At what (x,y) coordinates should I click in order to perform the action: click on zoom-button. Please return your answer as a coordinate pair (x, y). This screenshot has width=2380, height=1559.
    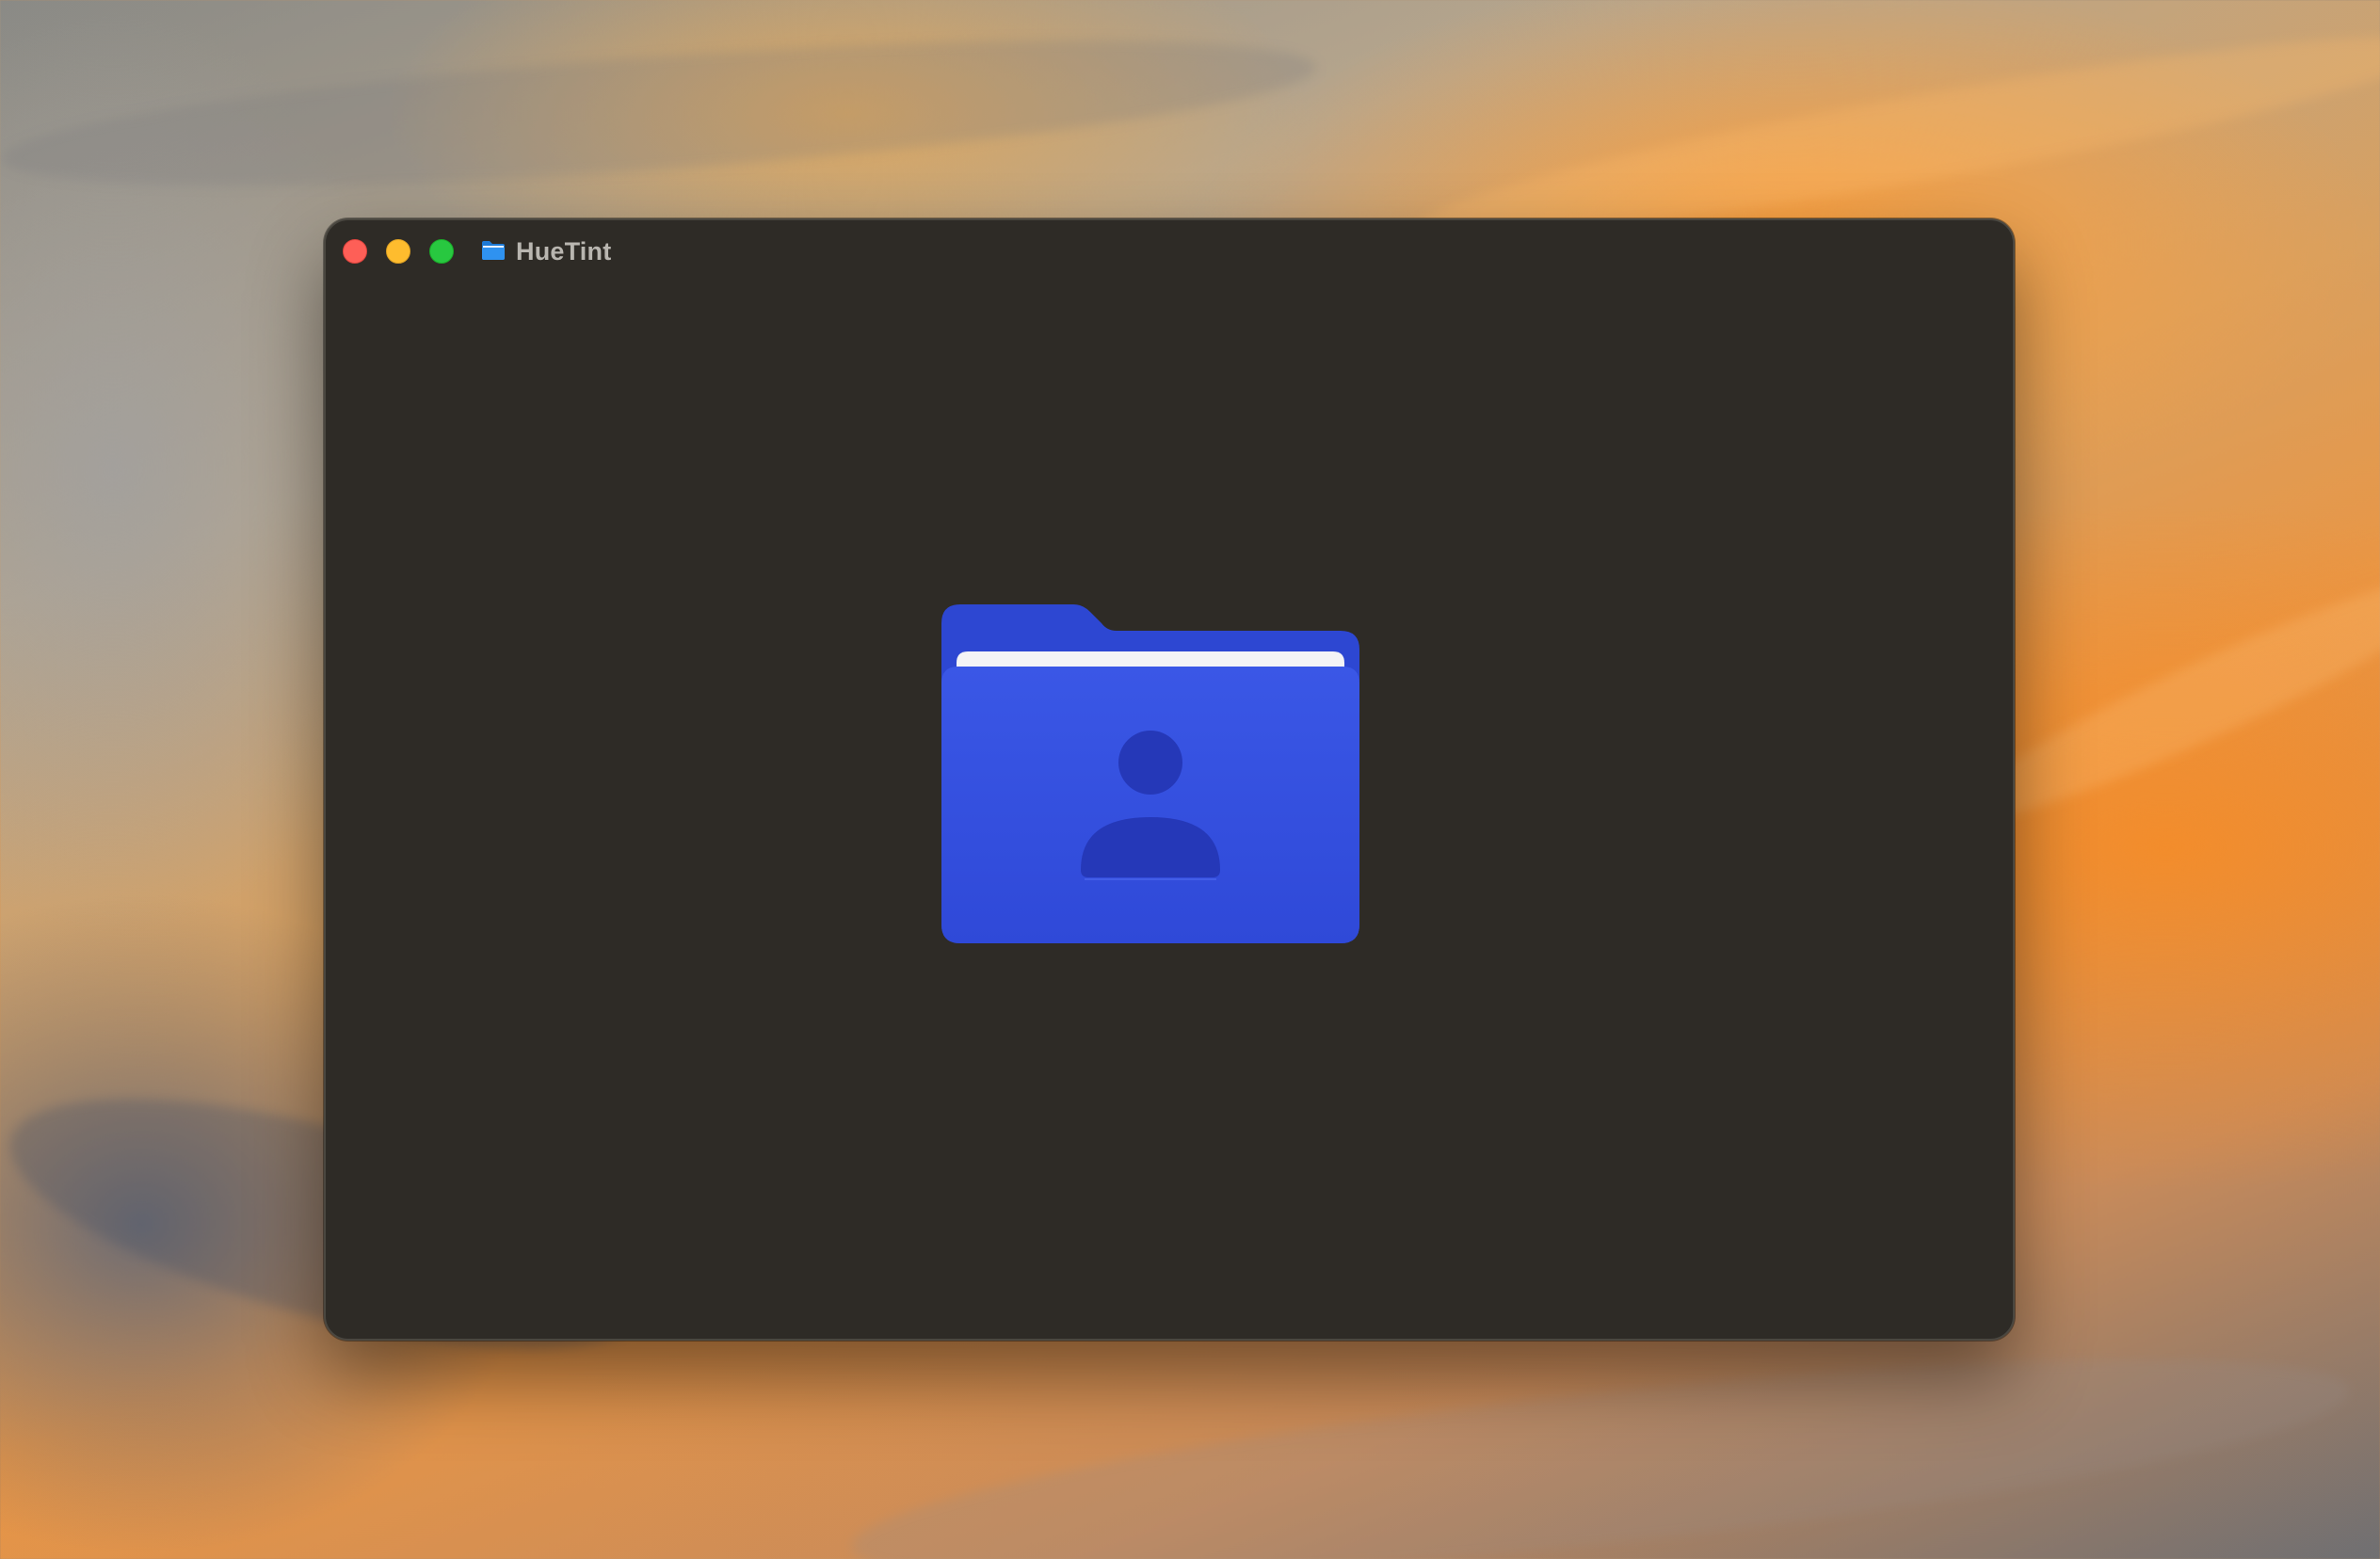
    Looking at the image, I should click on (442, 251).